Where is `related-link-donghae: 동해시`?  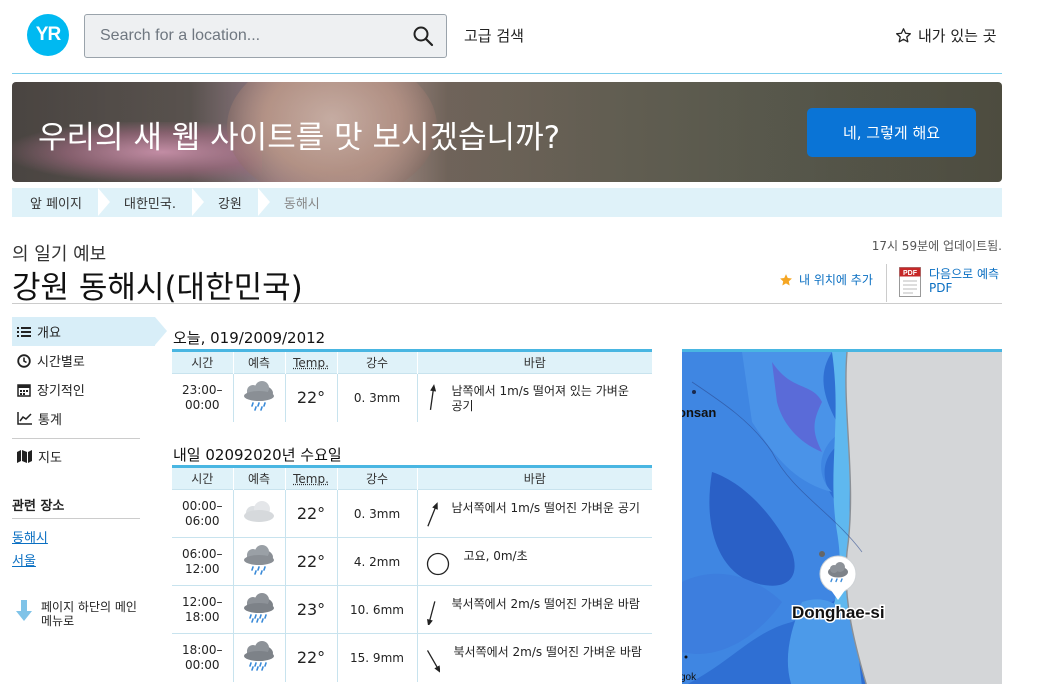 related-link-donghae: 동해시 is located at coordinates (30, 536).